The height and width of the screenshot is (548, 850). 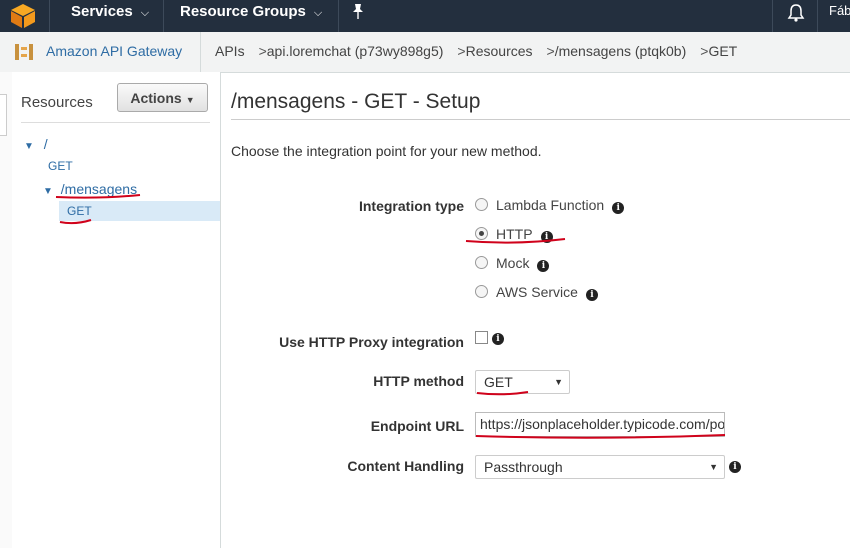 I want to click on tree-method-get-root: GET, so click(x=60, y=166).